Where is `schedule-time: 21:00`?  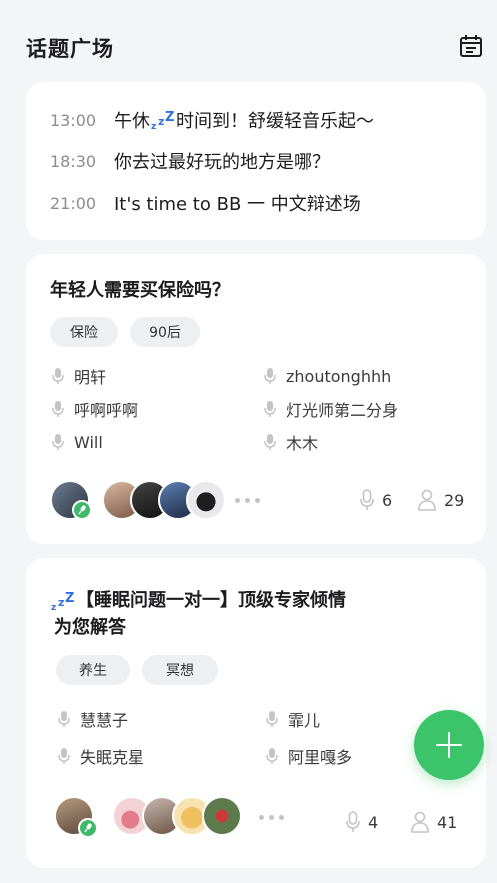 schedule-time: 21:00 is located at coordinates (73, 203).